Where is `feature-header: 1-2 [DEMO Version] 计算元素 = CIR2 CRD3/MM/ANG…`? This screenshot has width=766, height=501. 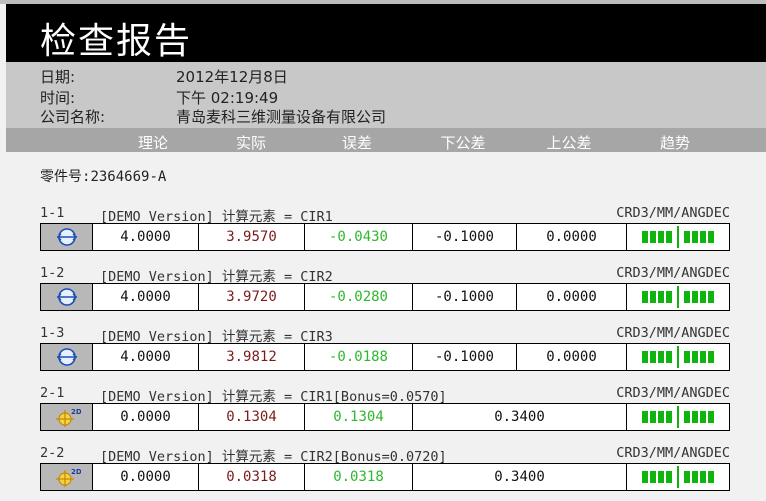
feature-header: 1-2 [DEMO Version] 计算元素 = CIR2 CRD3/MM/ANG… is located at coordinates (385, 274).